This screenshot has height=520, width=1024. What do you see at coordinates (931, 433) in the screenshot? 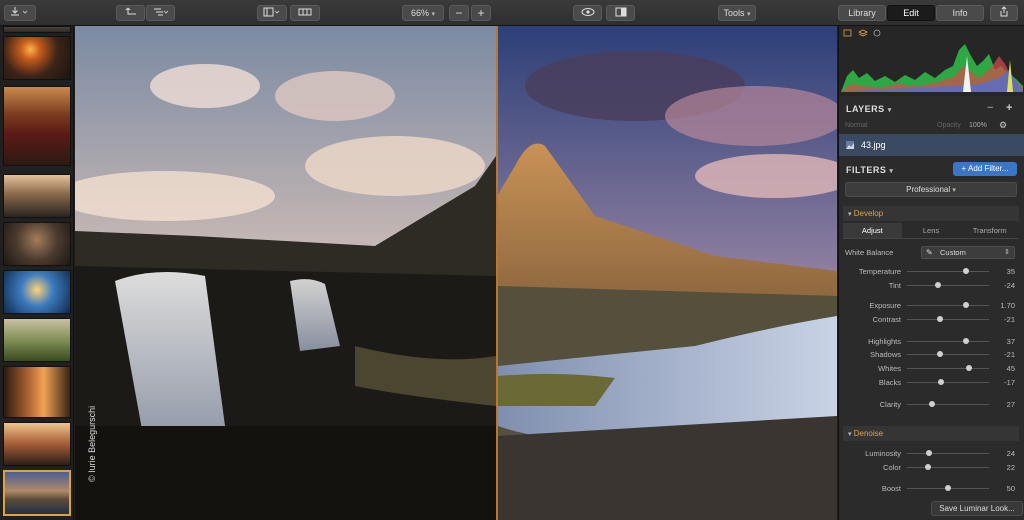
I see `denoise-filter-header: ▾ Denoise` at bounding box center [931, 433].